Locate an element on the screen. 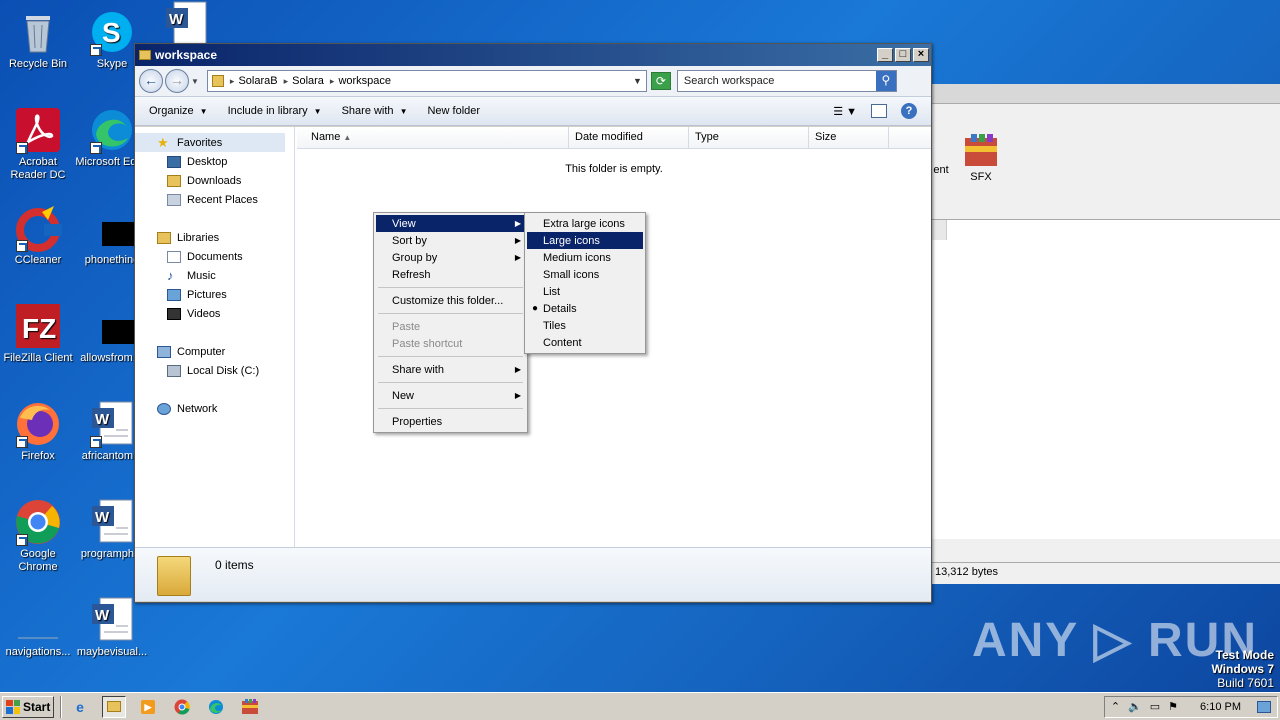 This screenshot has width=1280, height=720. help-icon: ? is located at coordinates (909, 111).